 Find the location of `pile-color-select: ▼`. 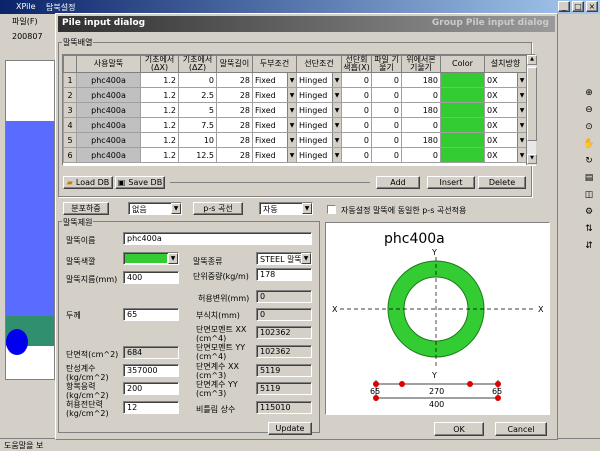

pile-color-select: ▼ is located at coordinates (151, 258).